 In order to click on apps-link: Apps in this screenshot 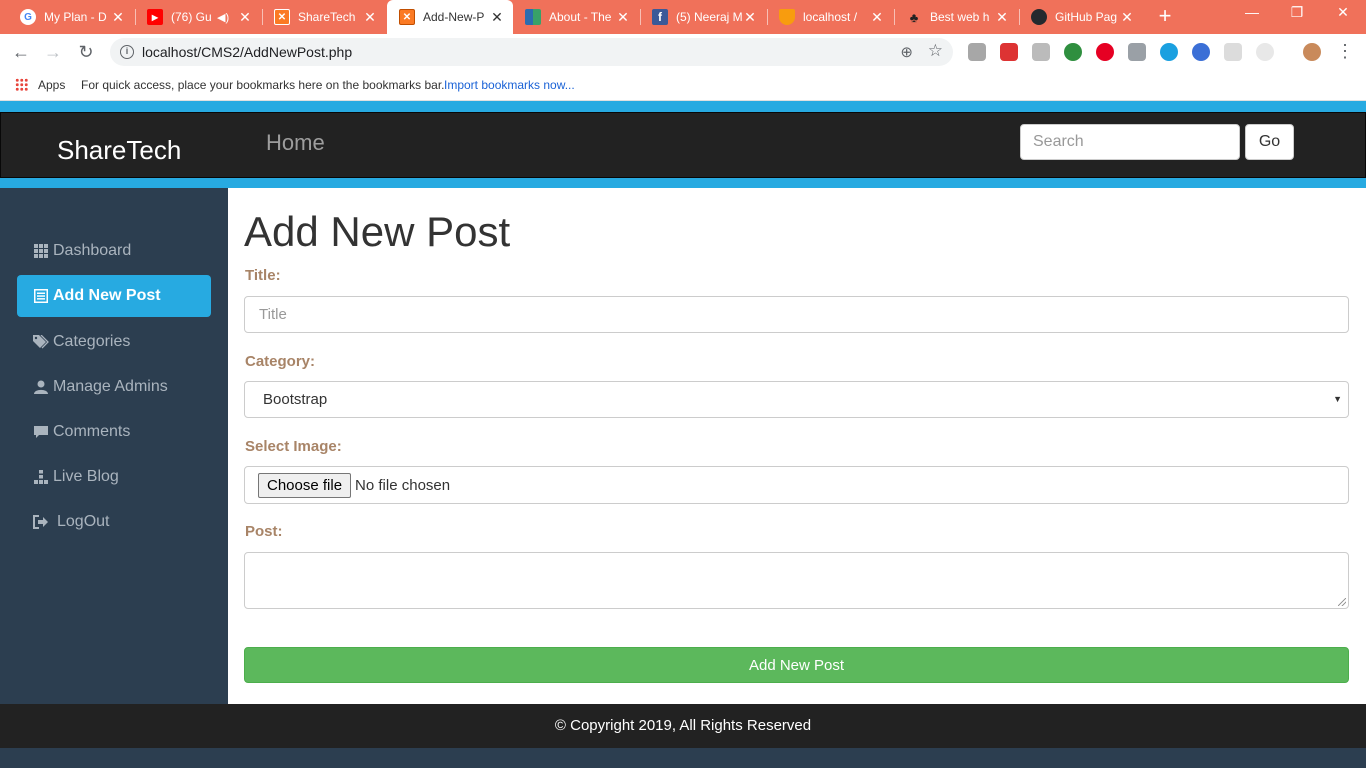, I will do `click(51, 85)`.